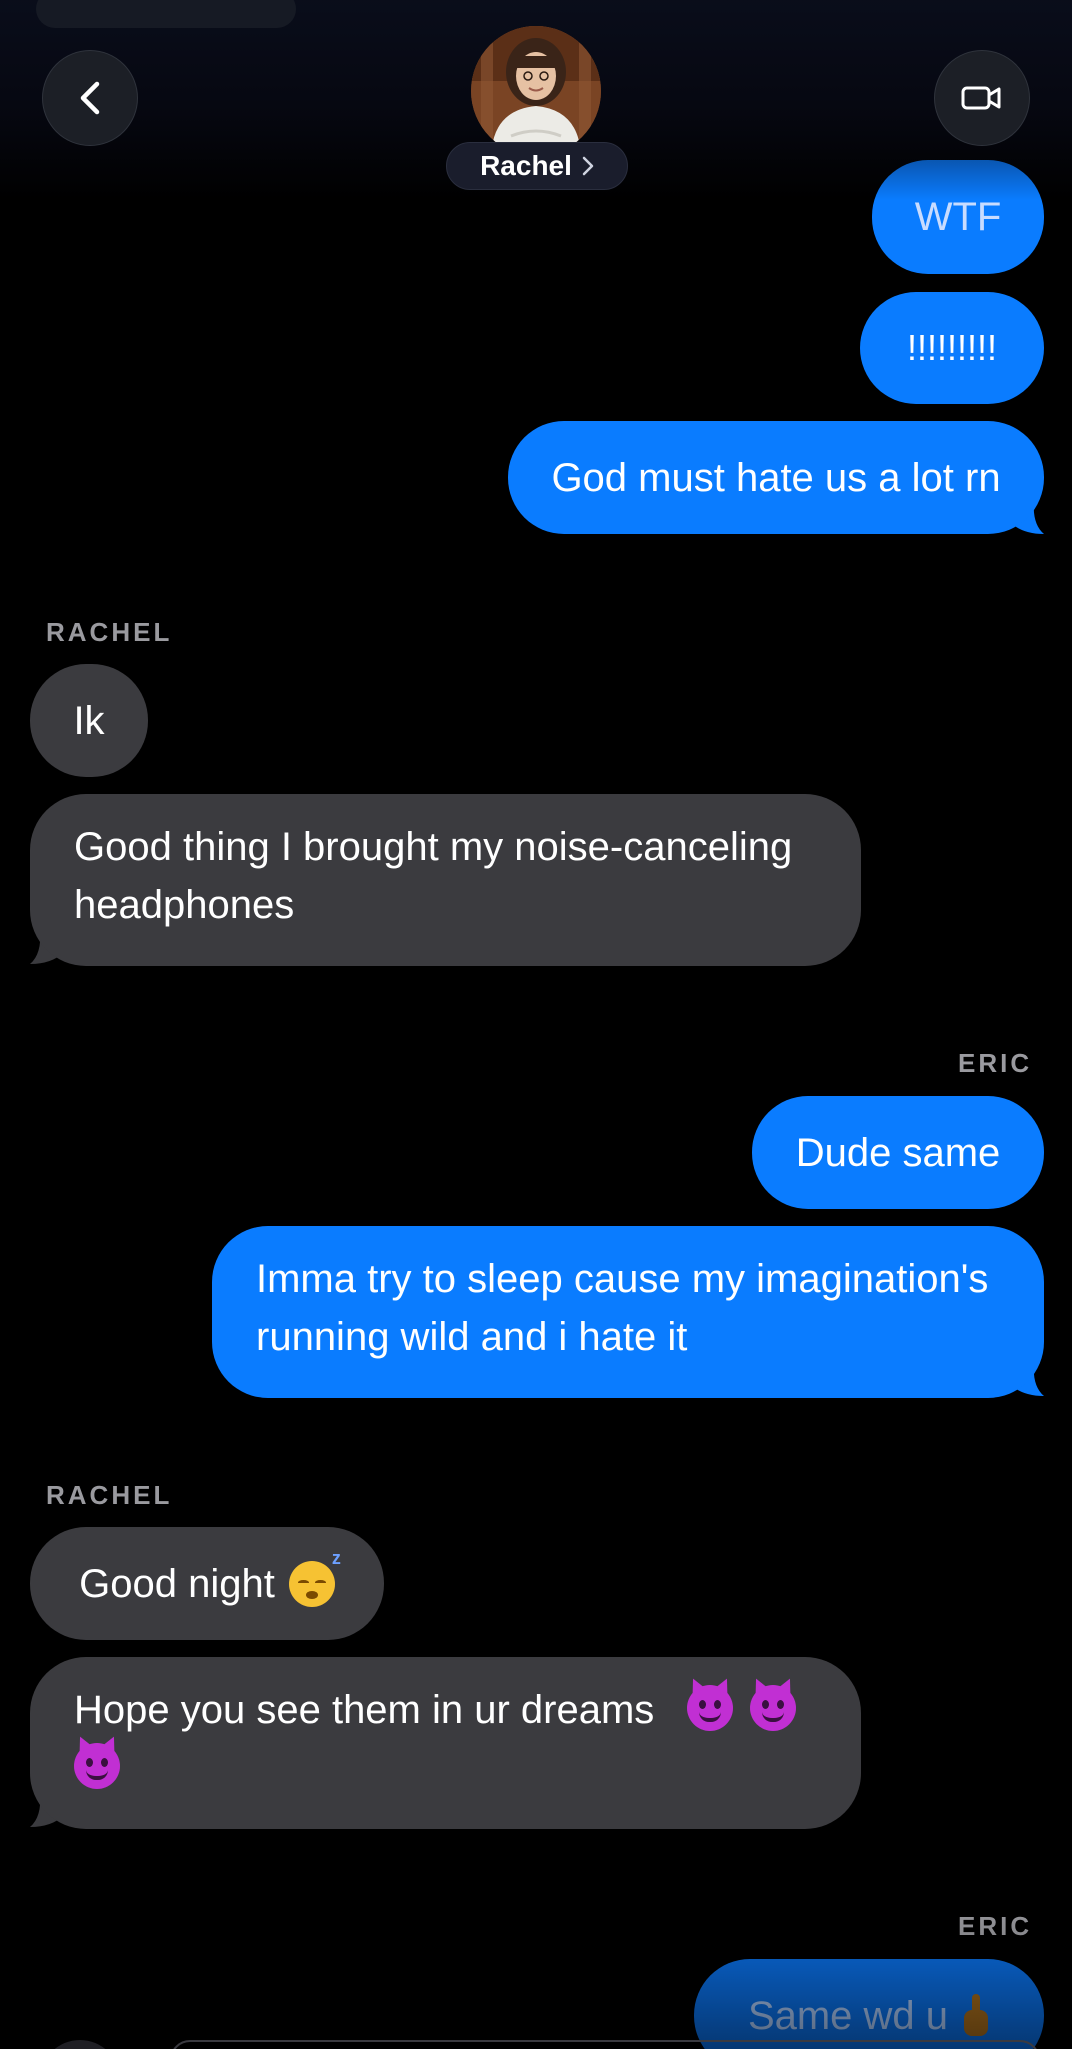  Describe the element at coordinates (605, 2044) in the screenshot. I see `message-input` at that location.